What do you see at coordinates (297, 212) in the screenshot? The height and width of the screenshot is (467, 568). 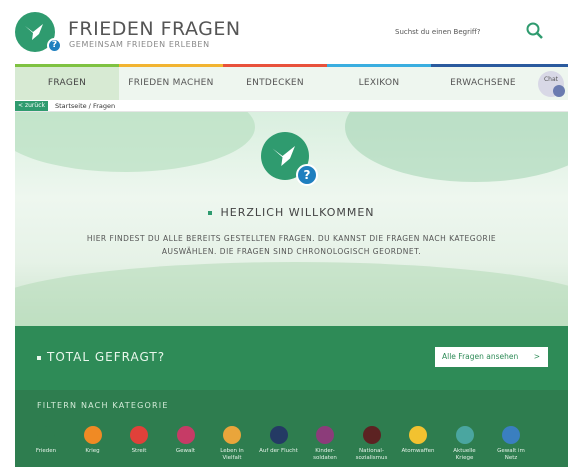 I see `welcome-text: HERZLICH WILLKOMMEN` at bounding box center [297, 212].